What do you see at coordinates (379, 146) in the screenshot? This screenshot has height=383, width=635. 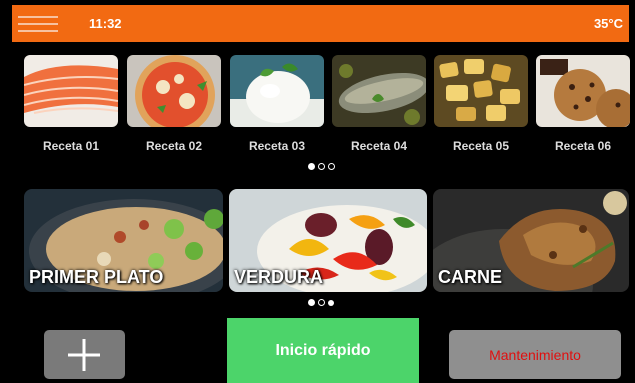 I see `recipe-label: Receta 04` at bounding box center [379, 146].